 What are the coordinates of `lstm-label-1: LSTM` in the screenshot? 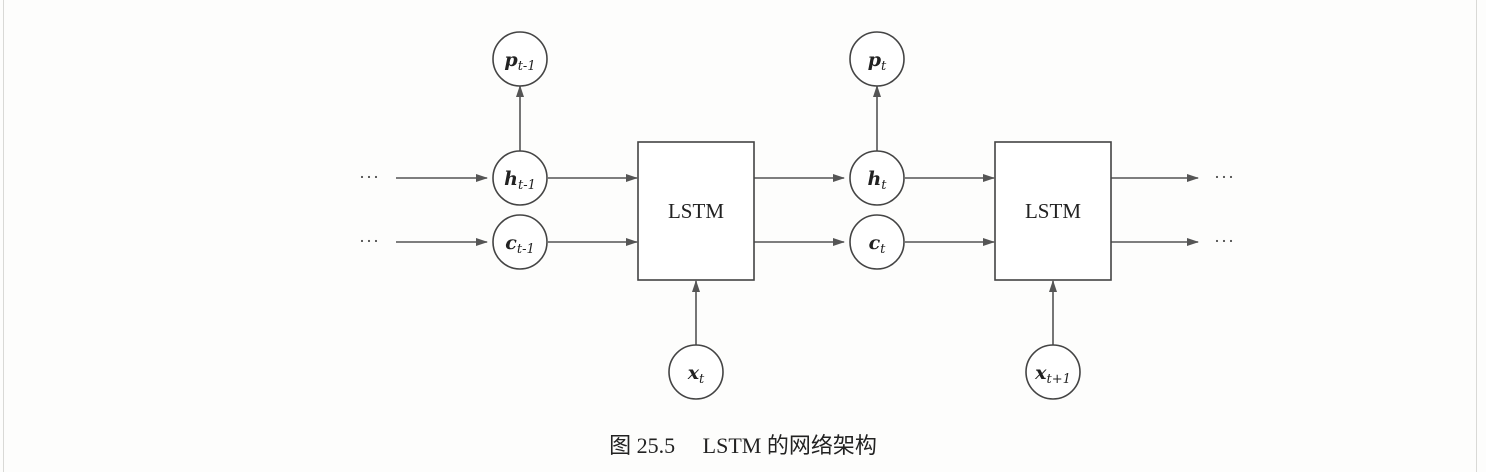 It's located at (696, 211).